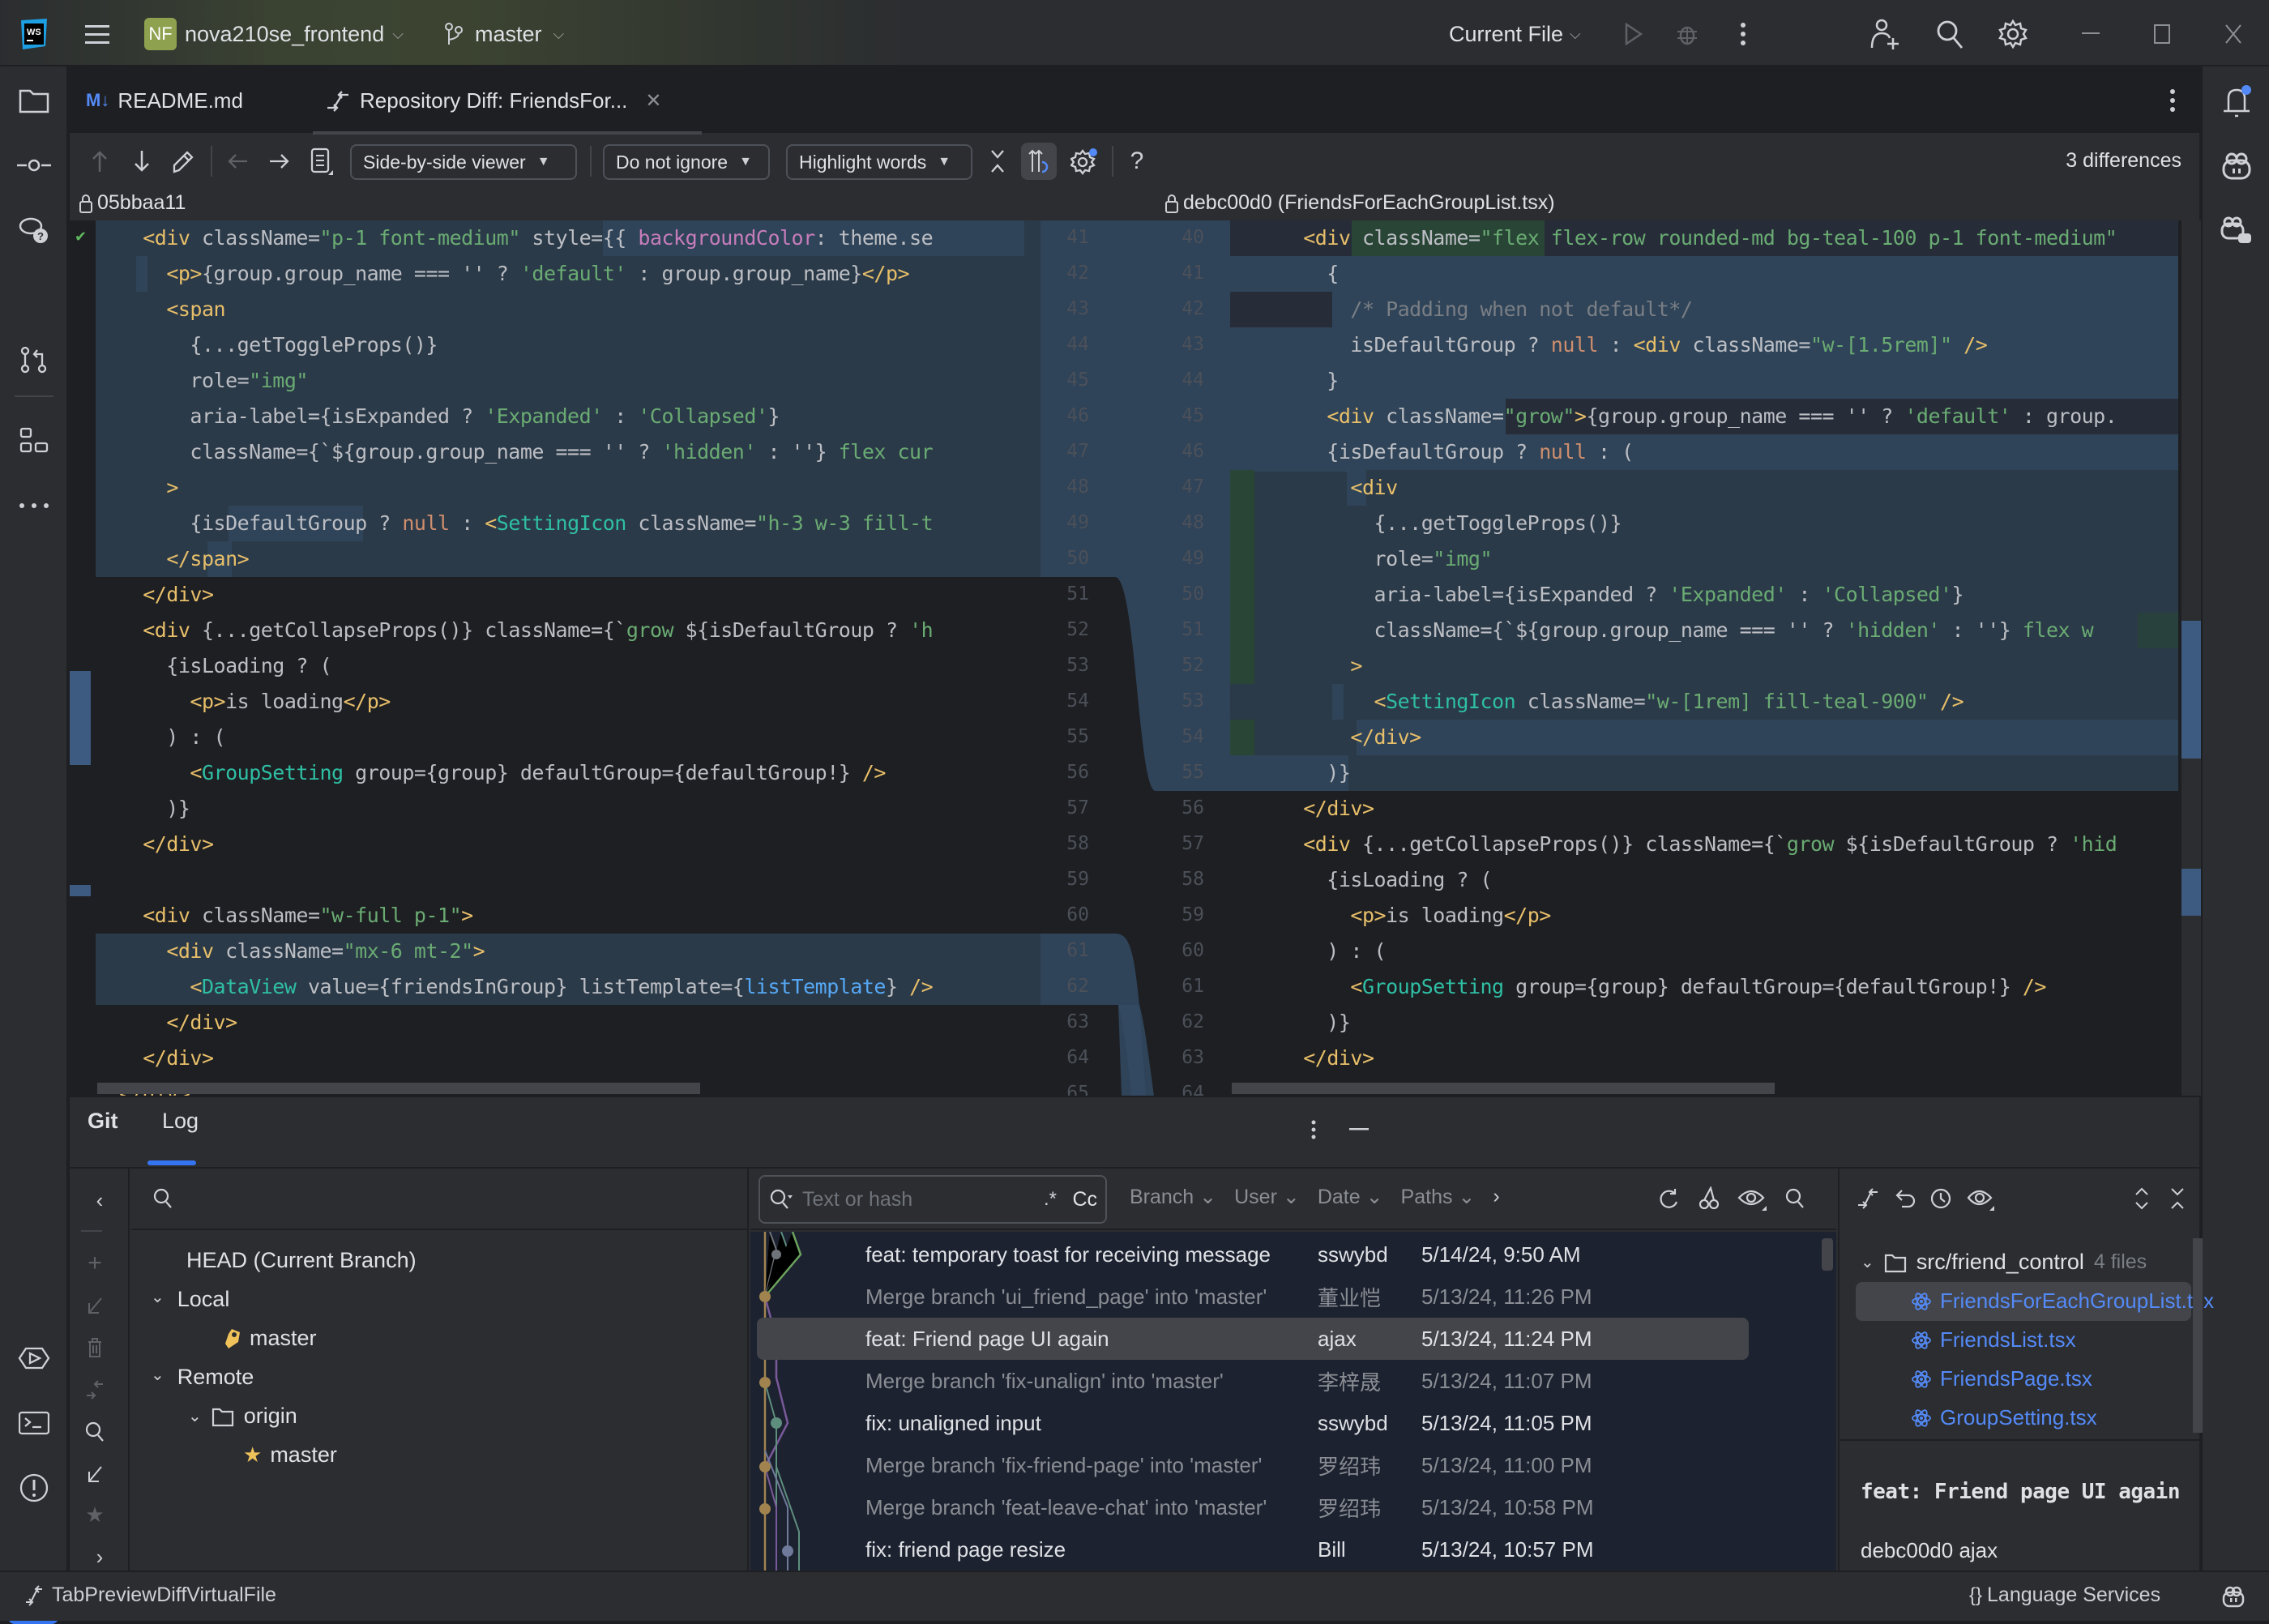  I want to click on terminal-icon, so click(34, 1423).